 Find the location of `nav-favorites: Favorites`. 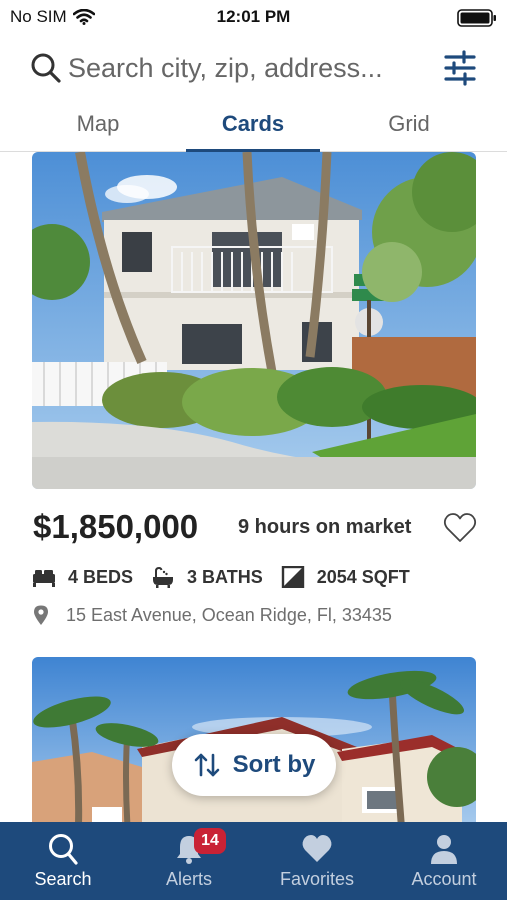

nav-favorites: Favorites is located at coordinates (317, 861).